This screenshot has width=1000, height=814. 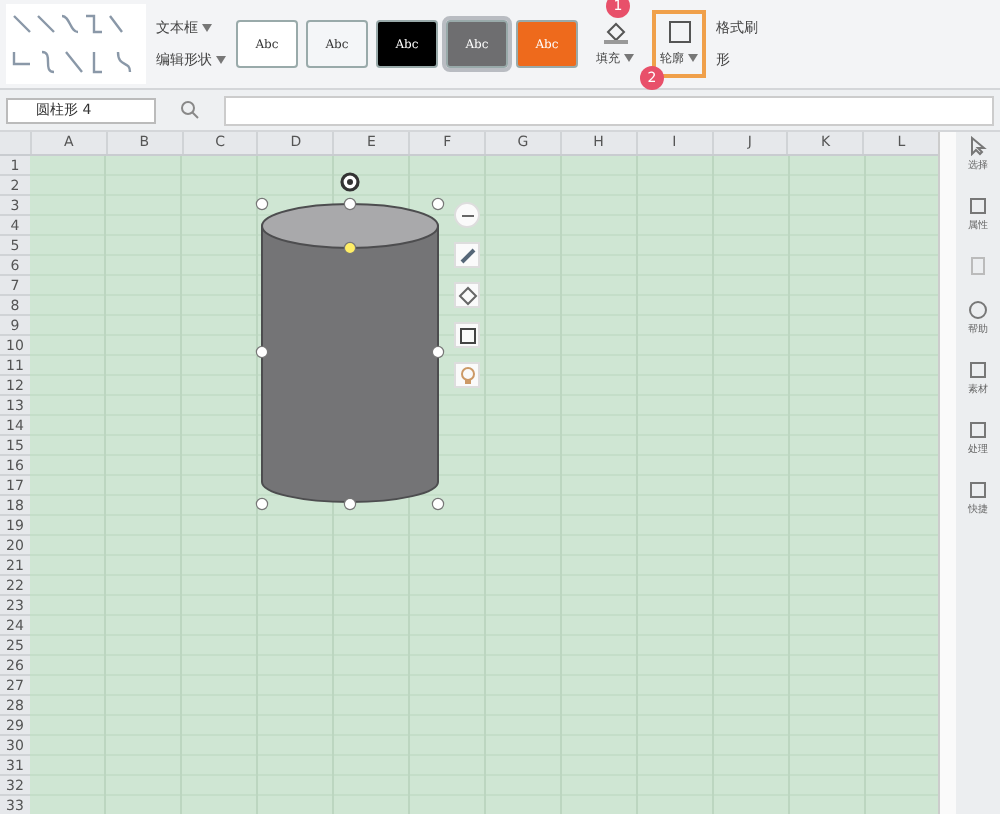 I want to click on effects-button, so click(x=467, y=375).